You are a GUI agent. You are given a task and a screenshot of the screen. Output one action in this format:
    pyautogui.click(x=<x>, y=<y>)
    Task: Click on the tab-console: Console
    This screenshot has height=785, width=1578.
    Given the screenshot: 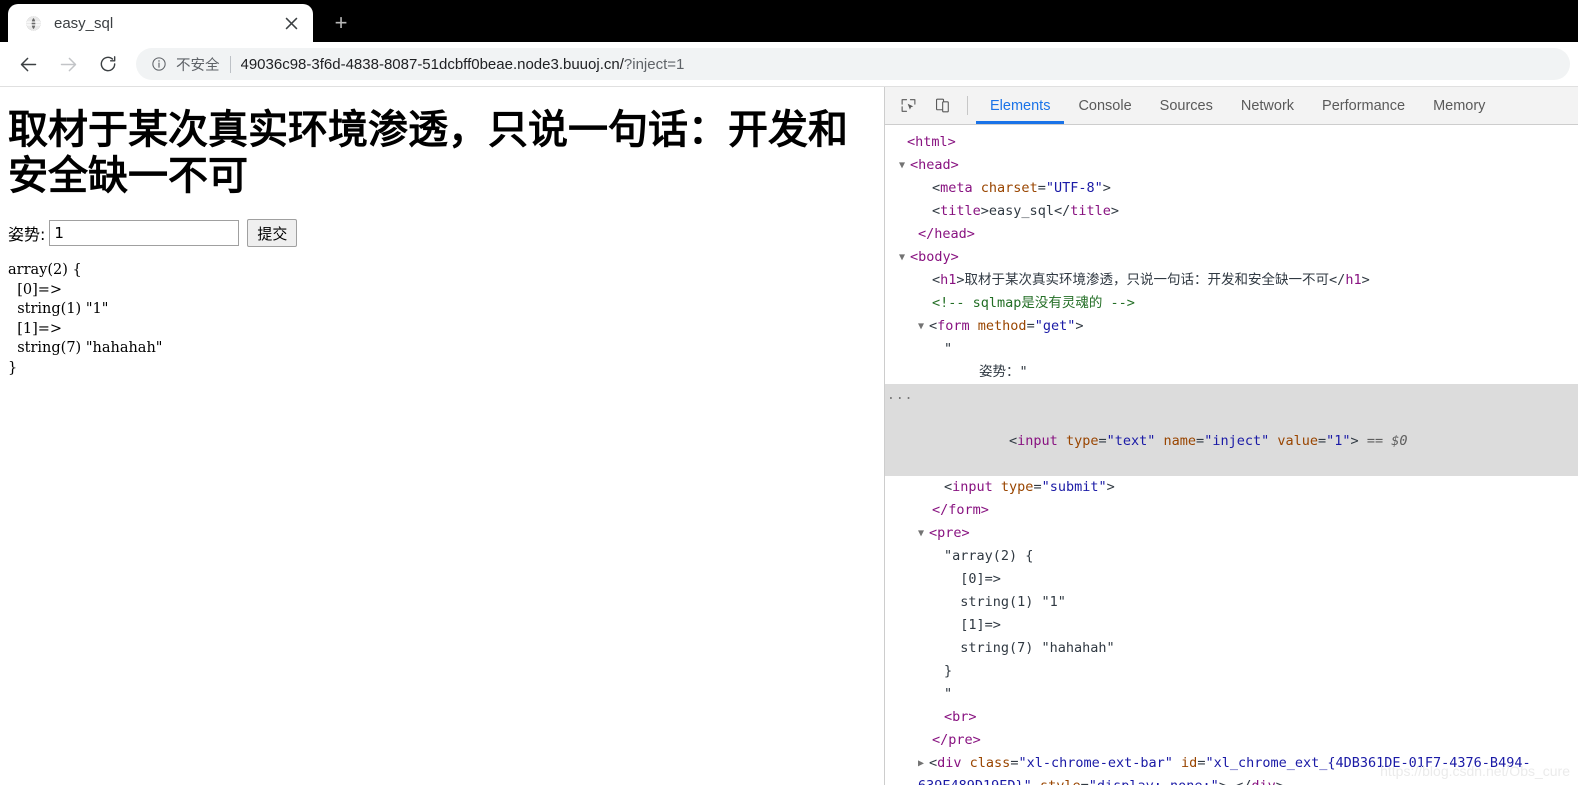 What is the action you would take?
    pyautogui.click(x=1104, y=105)
    